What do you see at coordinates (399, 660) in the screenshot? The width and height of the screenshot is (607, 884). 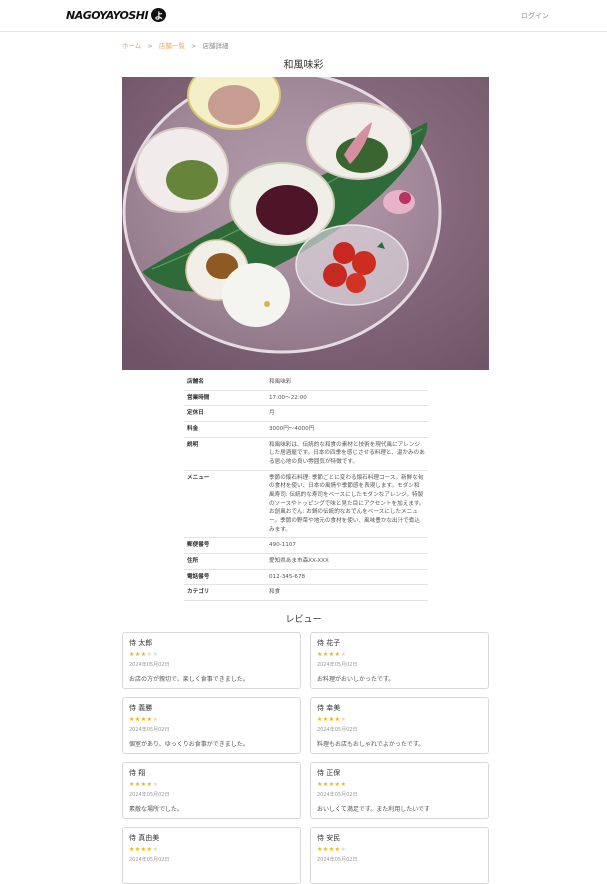 I see `review-card: 侍 花子 ★★★★★ 2024年05月02日お料理がおいしかったです。` at bounding box center [399, 660].